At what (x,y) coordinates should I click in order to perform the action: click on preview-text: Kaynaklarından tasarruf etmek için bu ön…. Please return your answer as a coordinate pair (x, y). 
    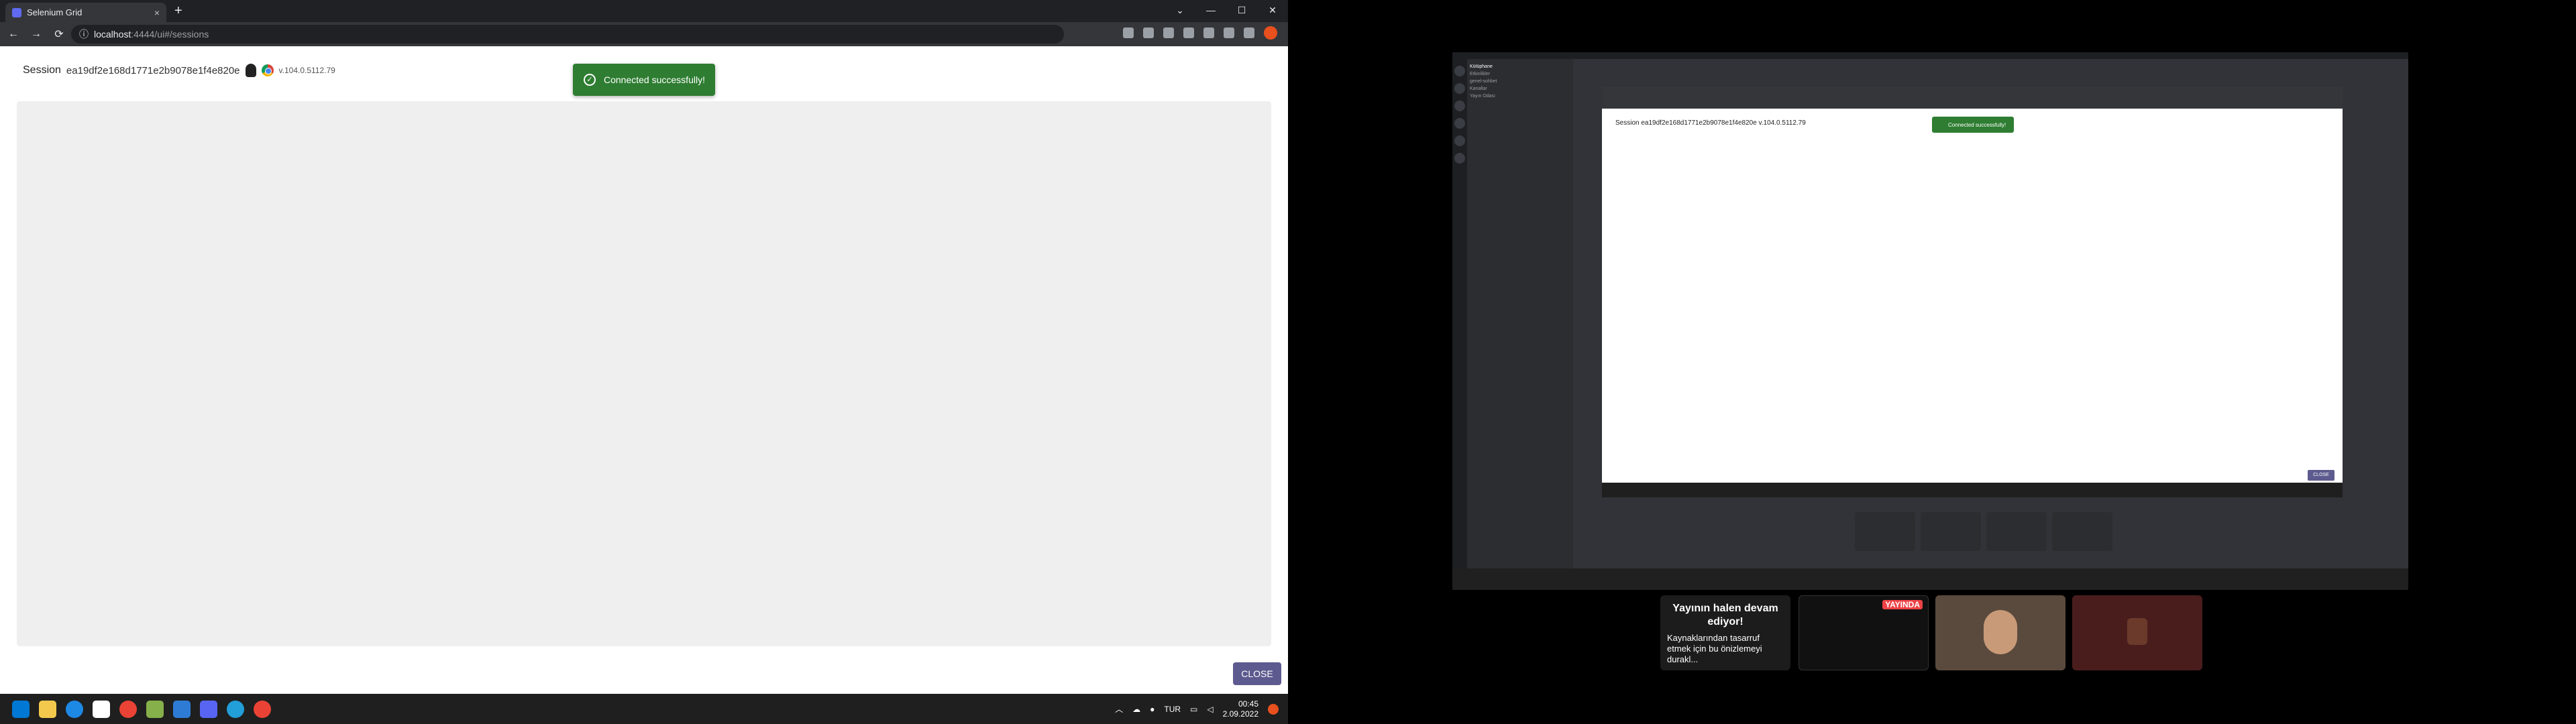
    Looking at the image, I should click on (1714, 648).